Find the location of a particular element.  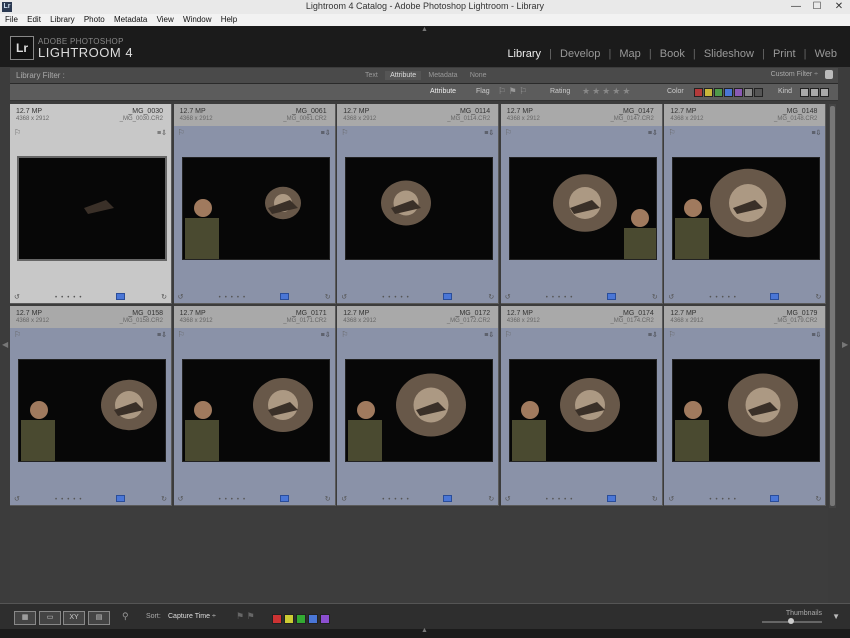

color-swatch-custom is located at coordinates (748, 92).